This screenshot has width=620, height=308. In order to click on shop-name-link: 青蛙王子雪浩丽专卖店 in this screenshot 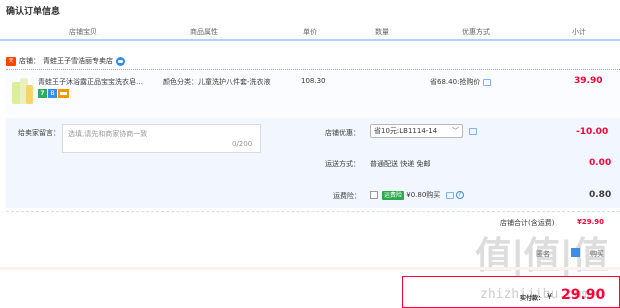, I will do `click(78, 61)`.